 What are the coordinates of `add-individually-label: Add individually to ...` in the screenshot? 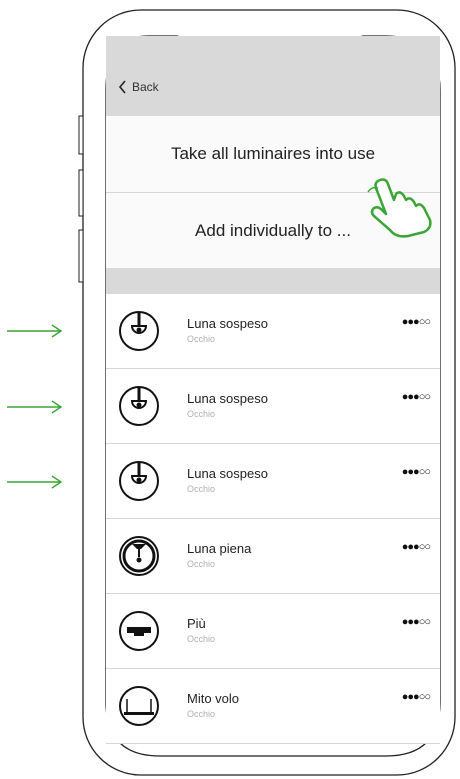 It's located at (273, 230).